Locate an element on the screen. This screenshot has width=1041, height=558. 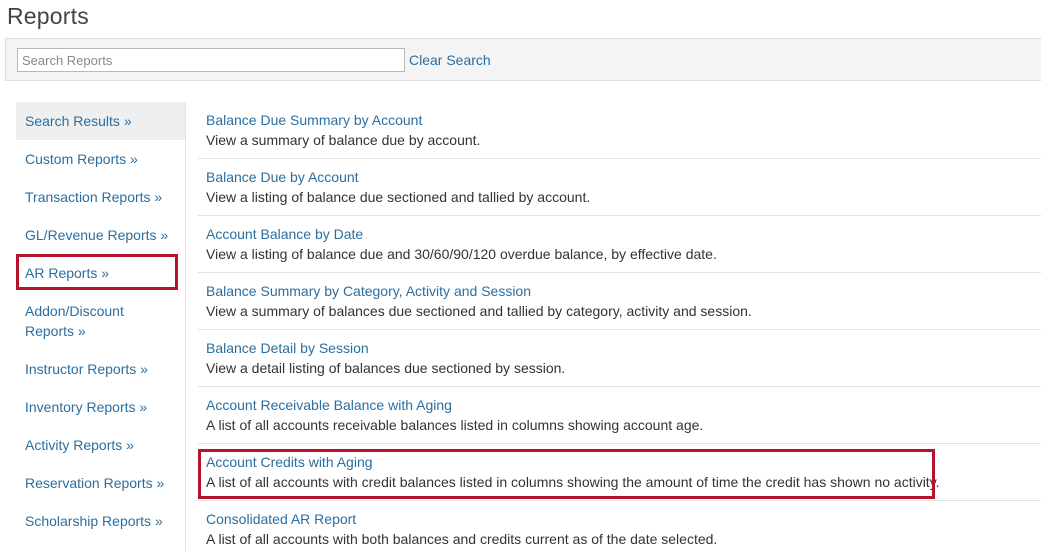
report-link: Account Receivable Balance with Aging is located at coordinates (329, 405).